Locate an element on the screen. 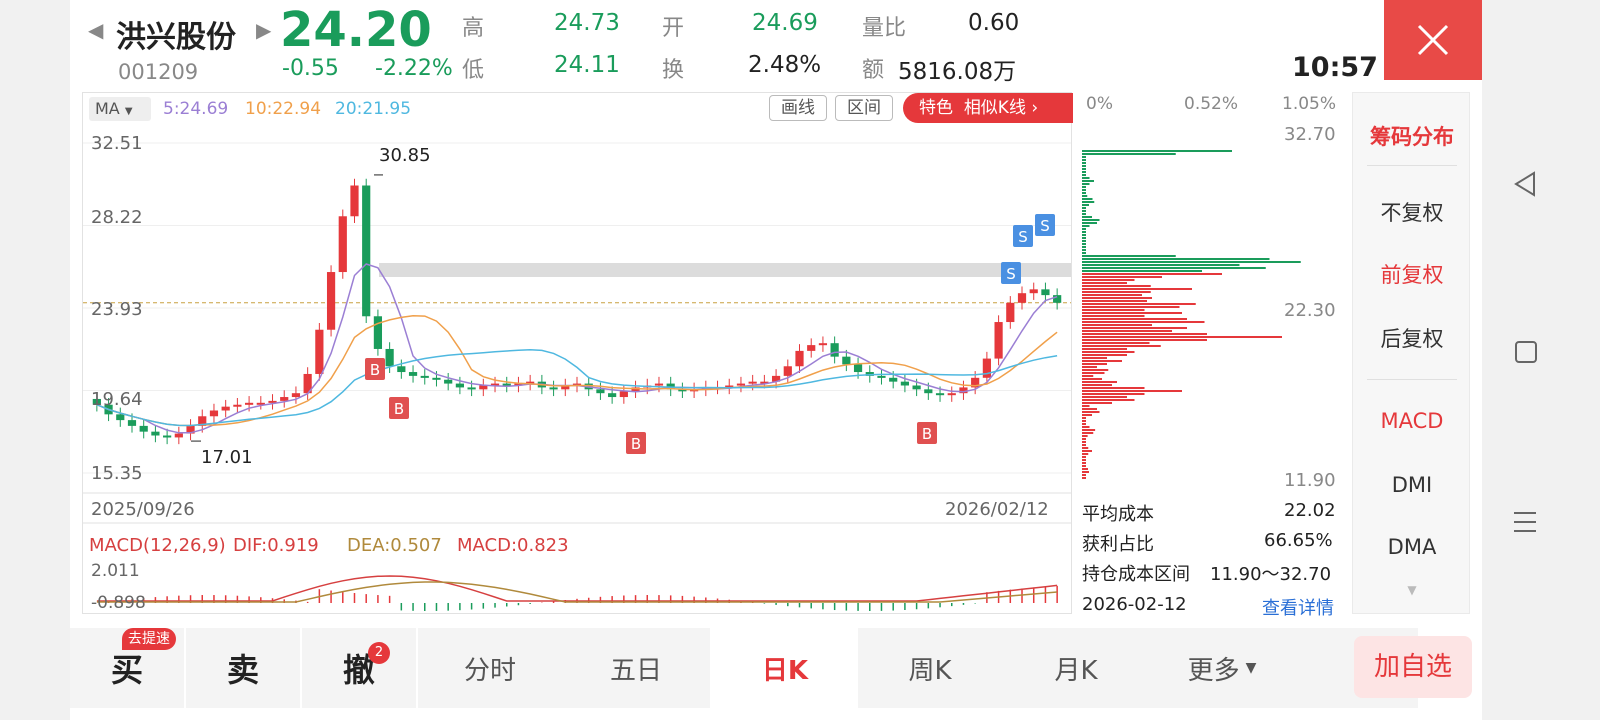 Image resolution: width=1600 pixels, height=720 pixels. divider is located at coordinates (1412, 379).